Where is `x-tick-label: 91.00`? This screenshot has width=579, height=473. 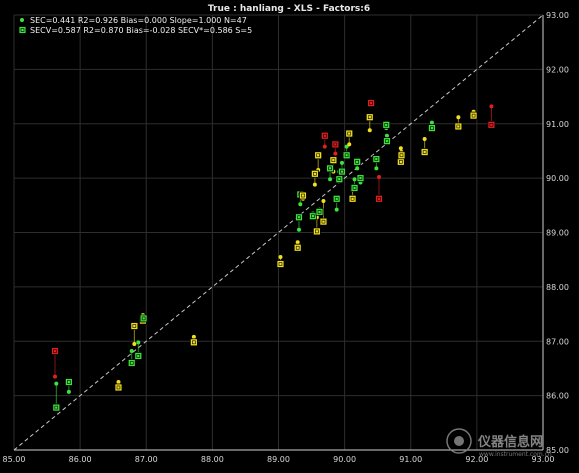 x-tick-label: 91.00 is located at coordinates (410, 459).